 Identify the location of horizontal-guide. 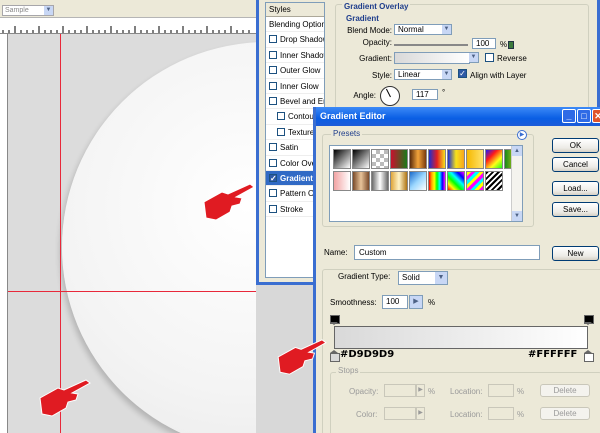
(132, 291).